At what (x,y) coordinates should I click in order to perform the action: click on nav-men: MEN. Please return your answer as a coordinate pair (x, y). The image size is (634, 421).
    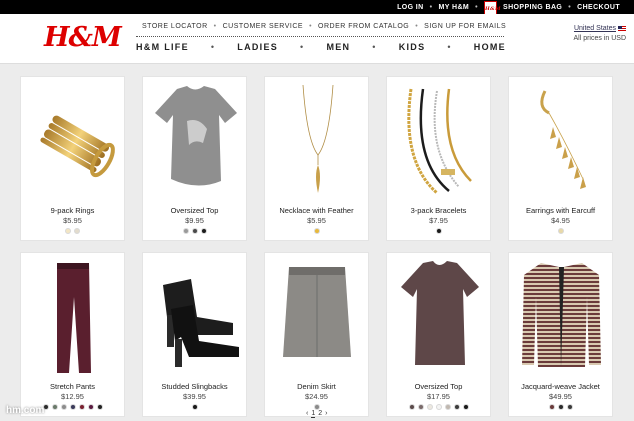
    Looking at the image, I should click on (338, 47).